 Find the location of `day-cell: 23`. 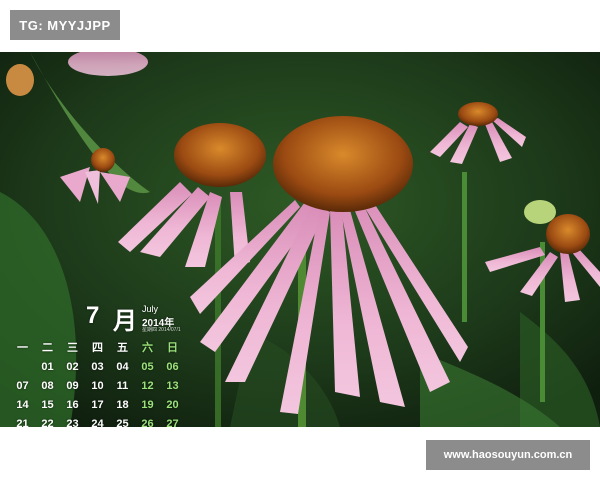

day-cell: 23 is located at coordinates (72, 422).